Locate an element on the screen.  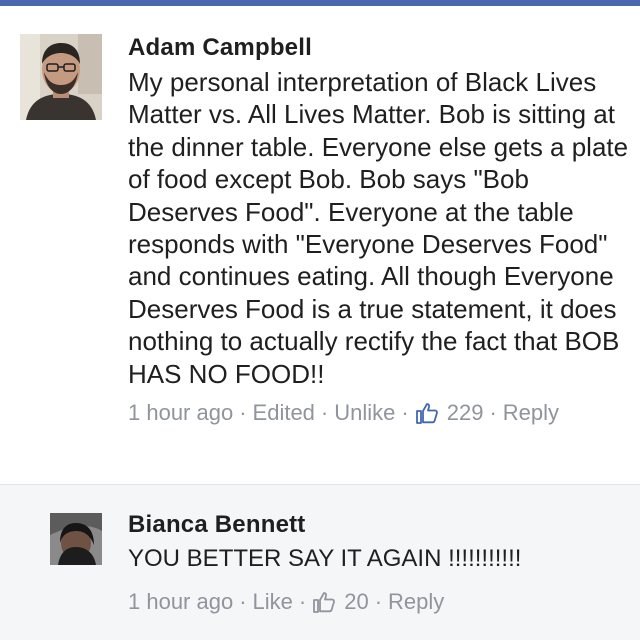
comment-actions: 1 hour ago · Like · 20 · Reply is located at coordinates (380, 602).